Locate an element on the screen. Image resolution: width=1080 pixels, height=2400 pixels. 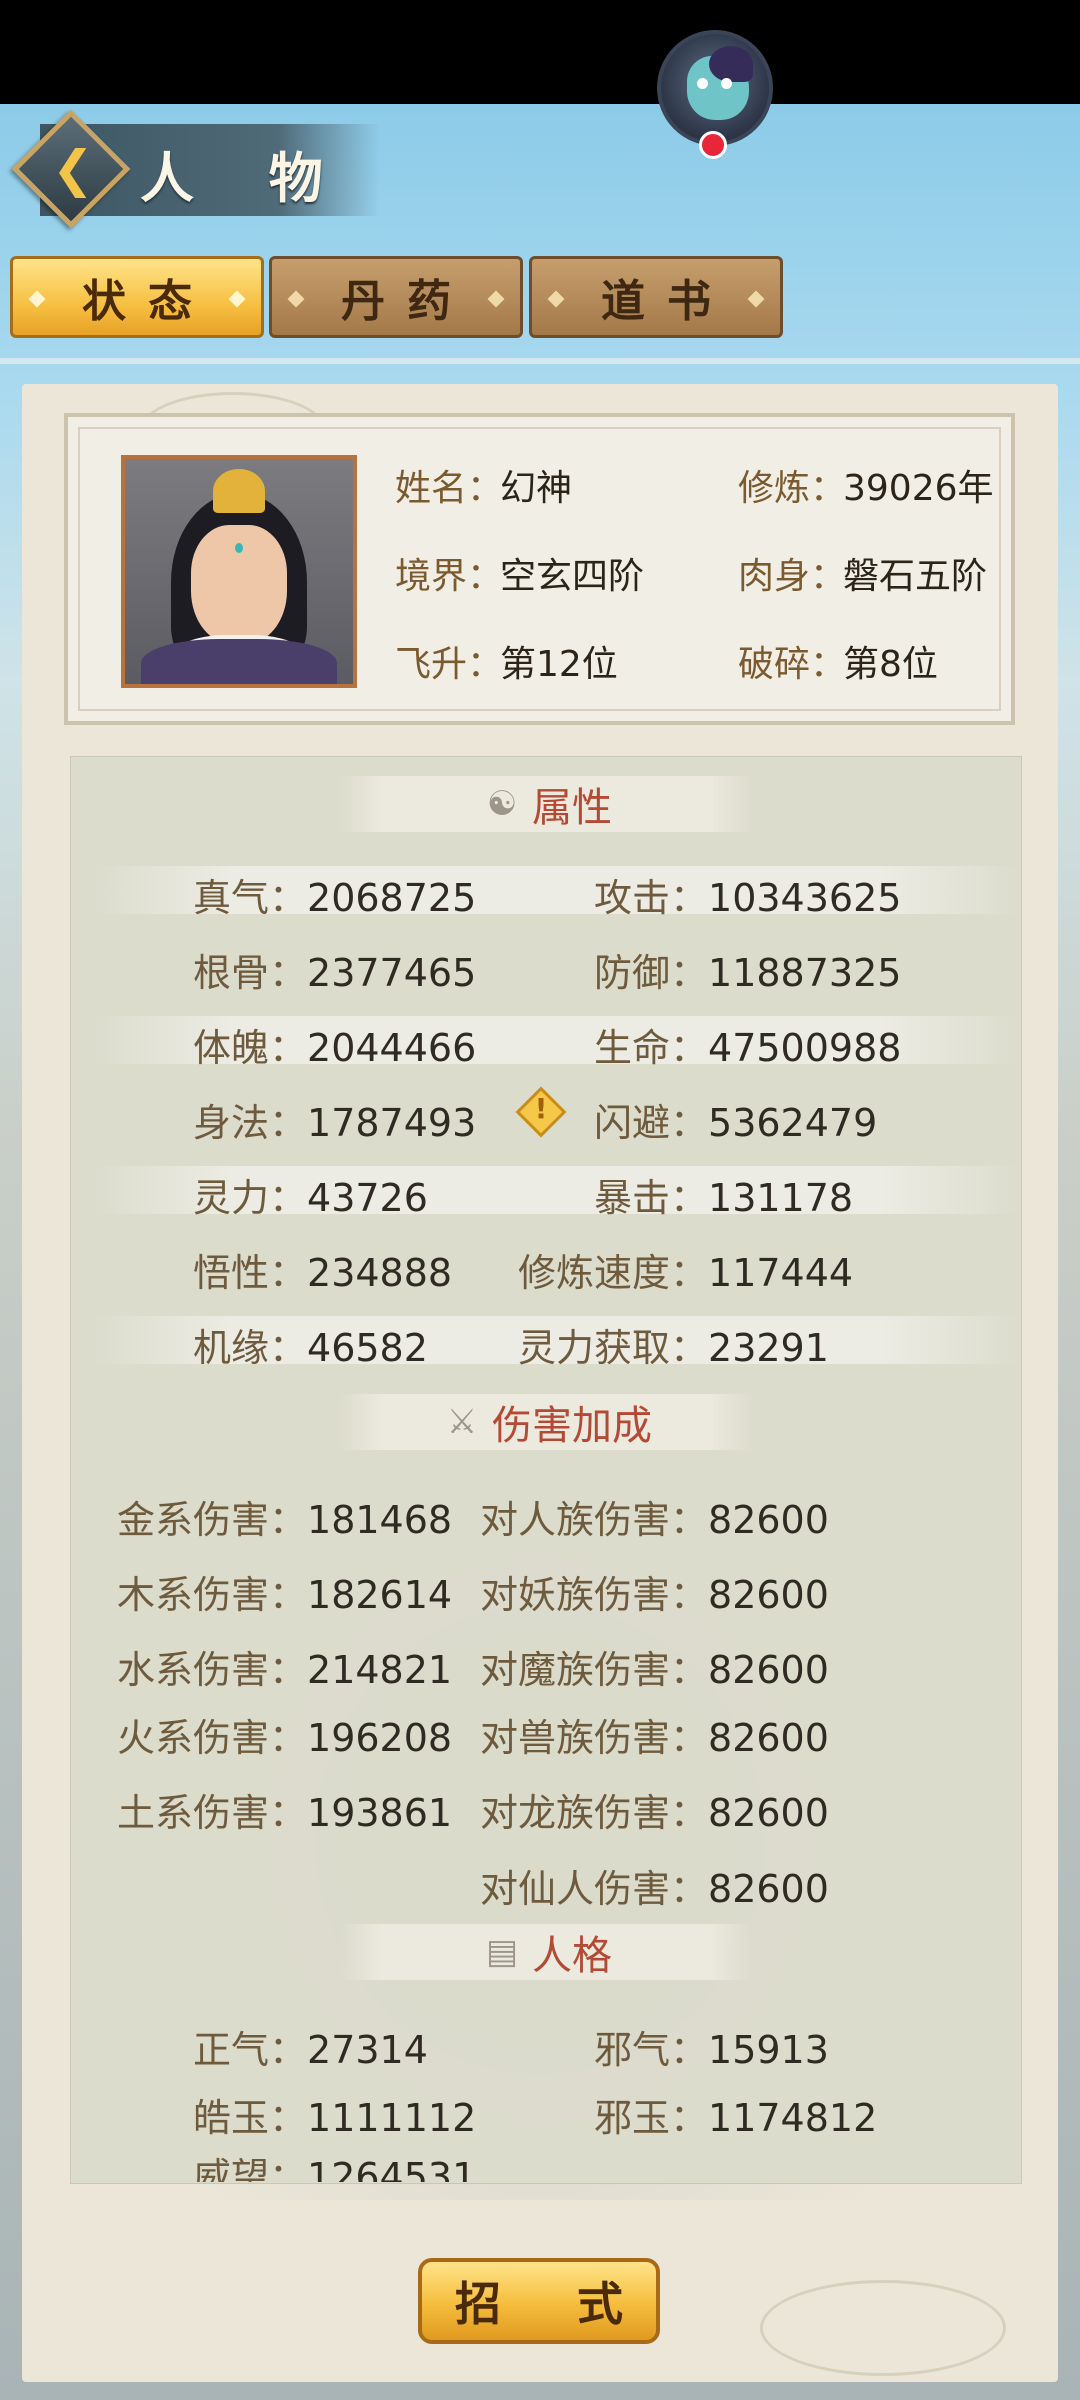
tab-label: 道书 is located at coordinates (667, 301).